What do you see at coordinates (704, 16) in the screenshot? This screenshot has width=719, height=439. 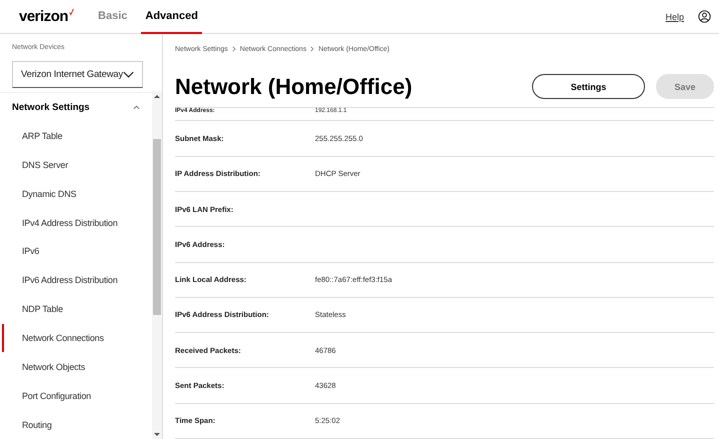 I see `user-icon` at bounding box center [704, 16].